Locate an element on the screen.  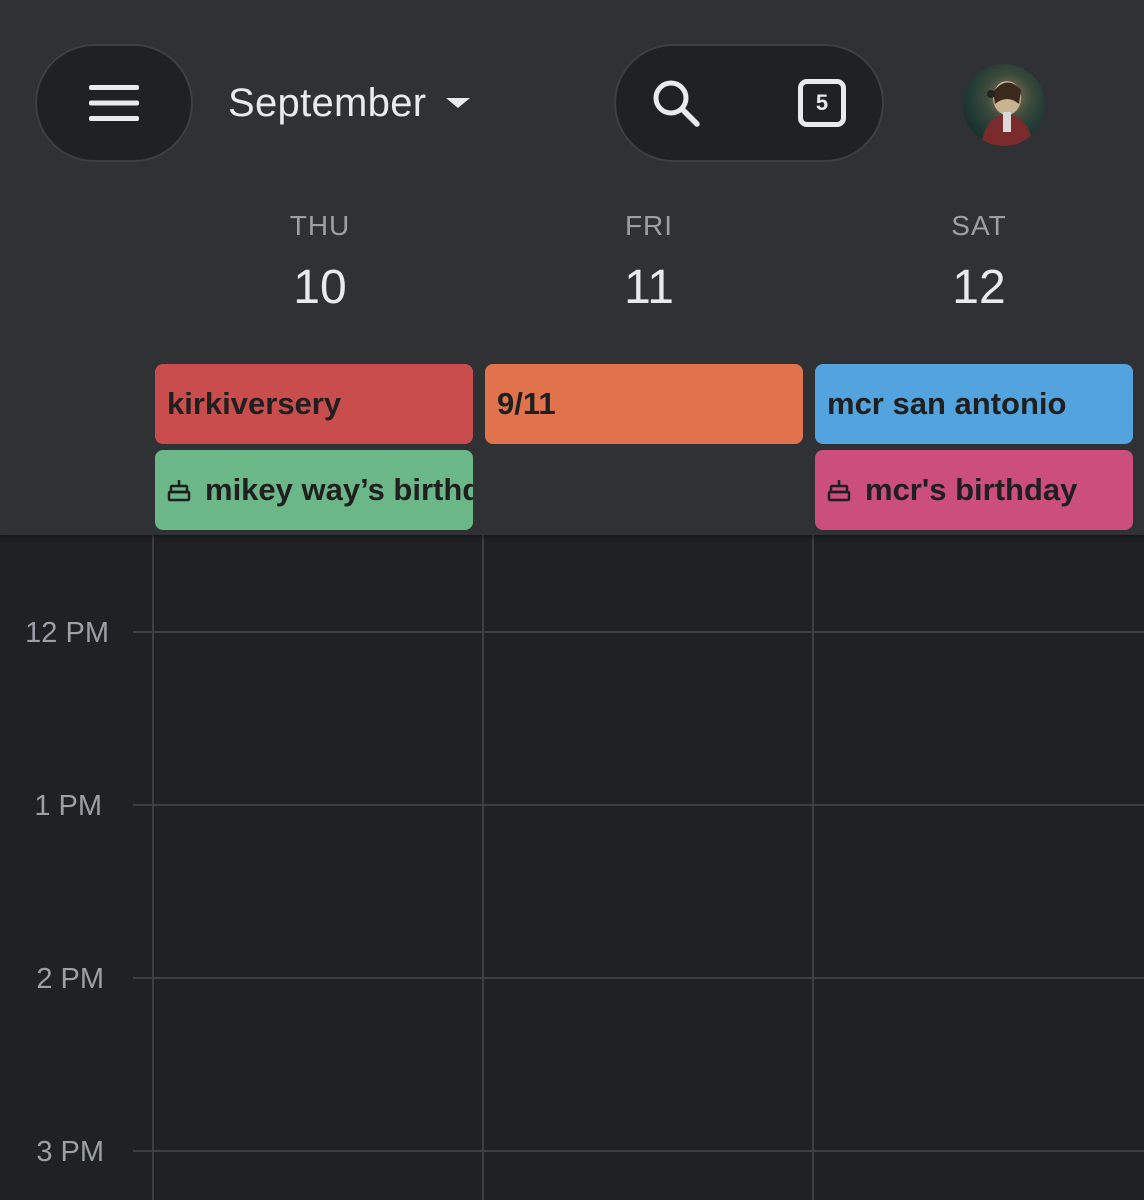
day-header-sat: SAT 12 is located at coordinates (979, 262).